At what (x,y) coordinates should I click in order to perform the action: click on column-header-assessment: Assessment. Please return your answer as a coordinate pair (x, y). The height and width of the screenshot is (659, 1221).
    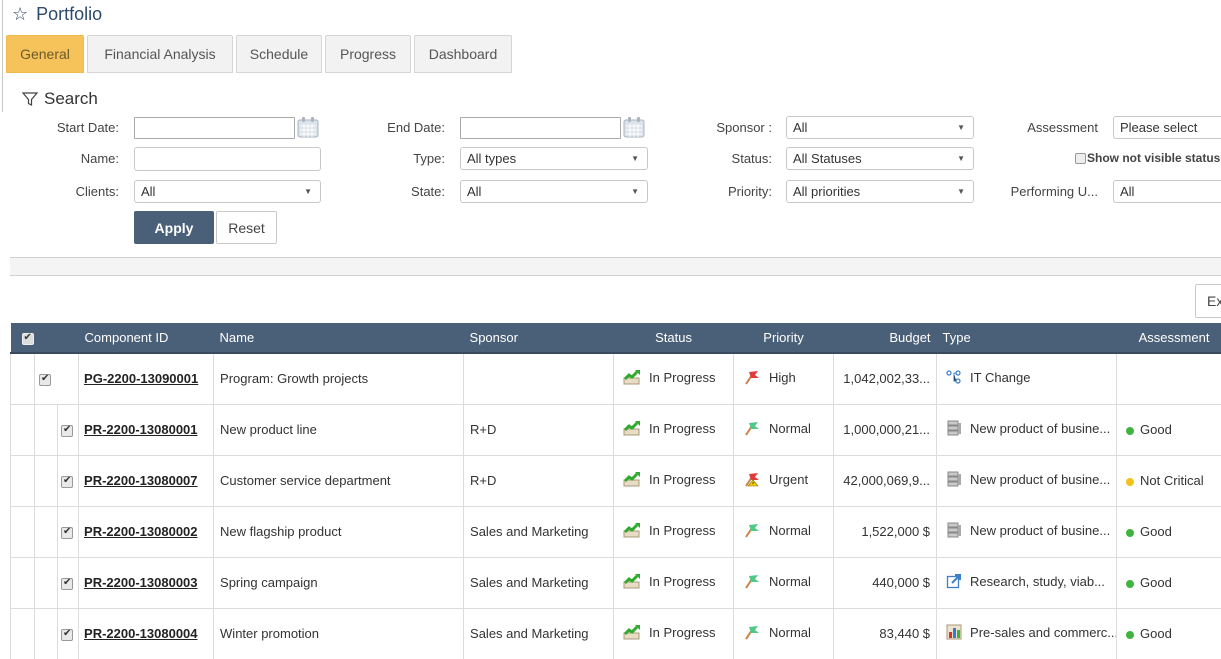
    Looking at the image, I should click on (1168, 338).